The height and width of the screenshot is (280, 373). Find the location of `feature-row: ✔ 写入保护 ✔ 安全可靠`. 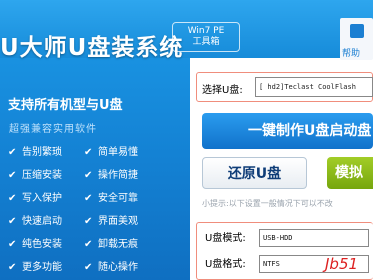

feature-row: ✔ 写入保护 ✔ 安全可靠 is located at coordinates (98, 198).